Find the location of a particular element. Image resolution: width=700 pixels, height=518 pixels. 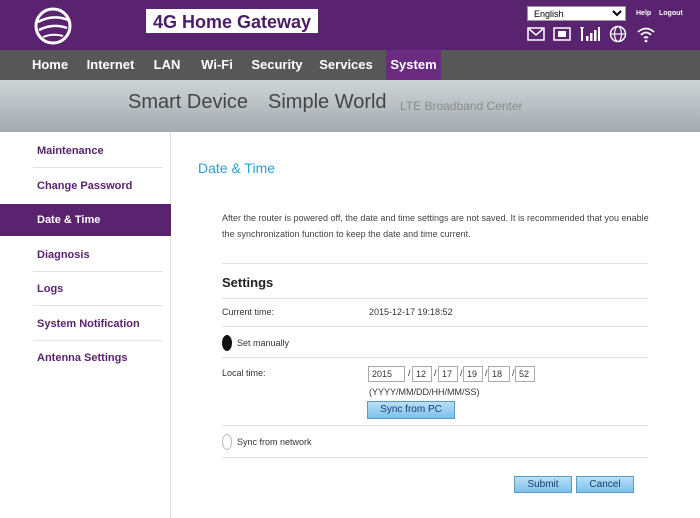

sidebar-item-date-time: Date & Time is located at coordinates (85, 220).